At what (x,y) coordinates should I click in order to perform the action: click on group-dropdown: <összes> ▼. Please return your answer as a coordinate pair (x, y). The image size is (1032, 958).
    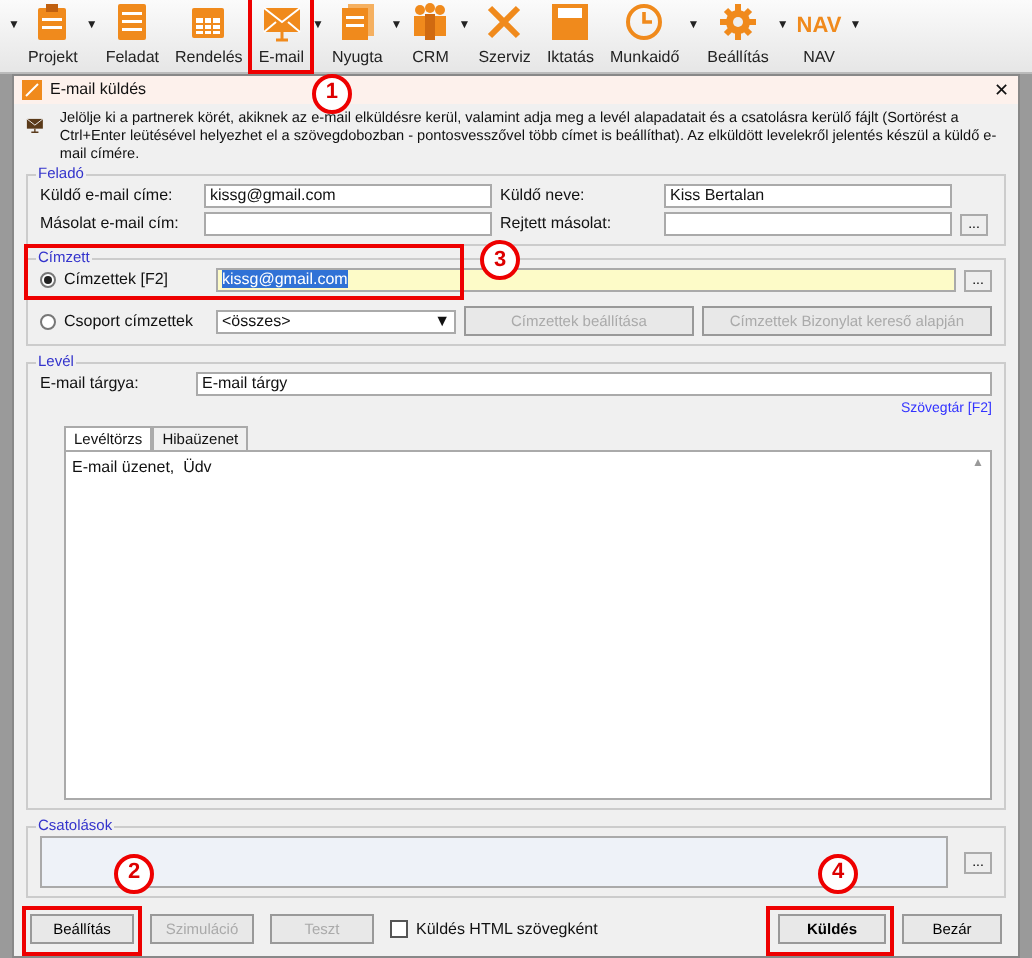
    Looking at the image, I should click on (336, 321).